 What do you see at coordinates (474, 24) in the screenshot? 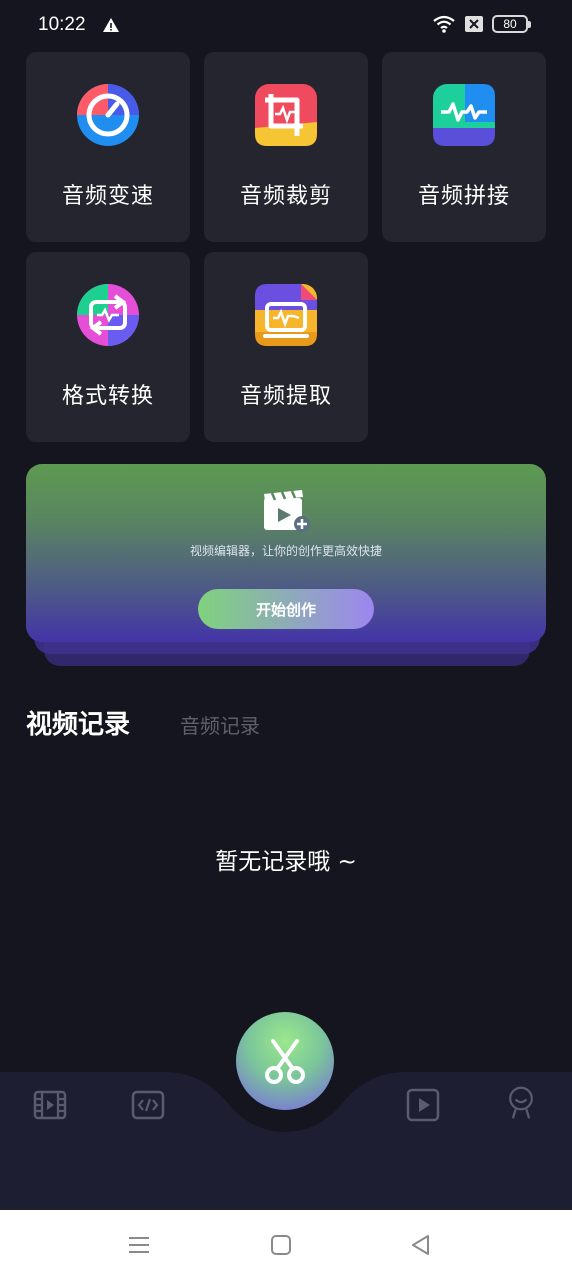
I see `sim-off-icon` at bounding box center [474, 24].